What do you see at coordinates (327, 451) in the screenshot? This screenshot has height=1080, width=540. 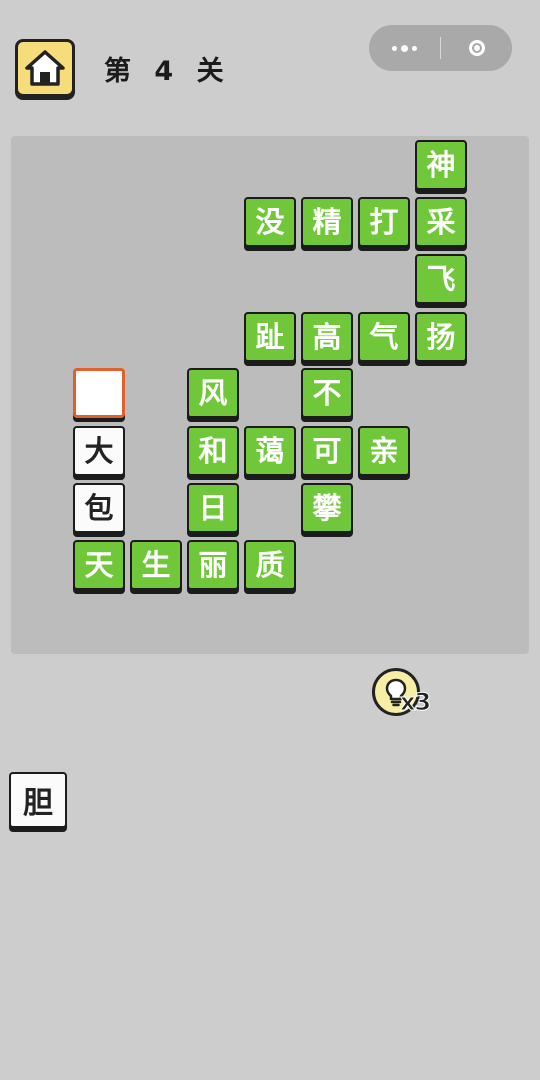 I see `grid-tile: 可` at bounding box center [327, 451].